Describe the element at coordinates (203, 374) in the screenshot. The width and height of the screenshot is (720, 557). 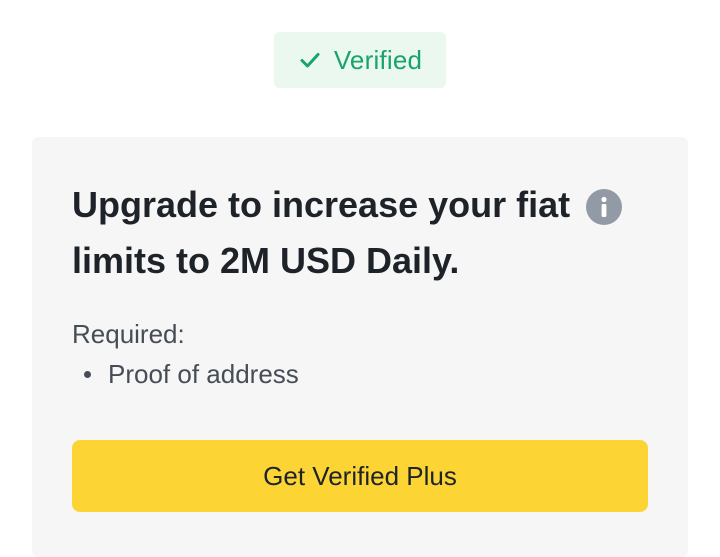
I see `requirement-label: Proof of address` at that location.